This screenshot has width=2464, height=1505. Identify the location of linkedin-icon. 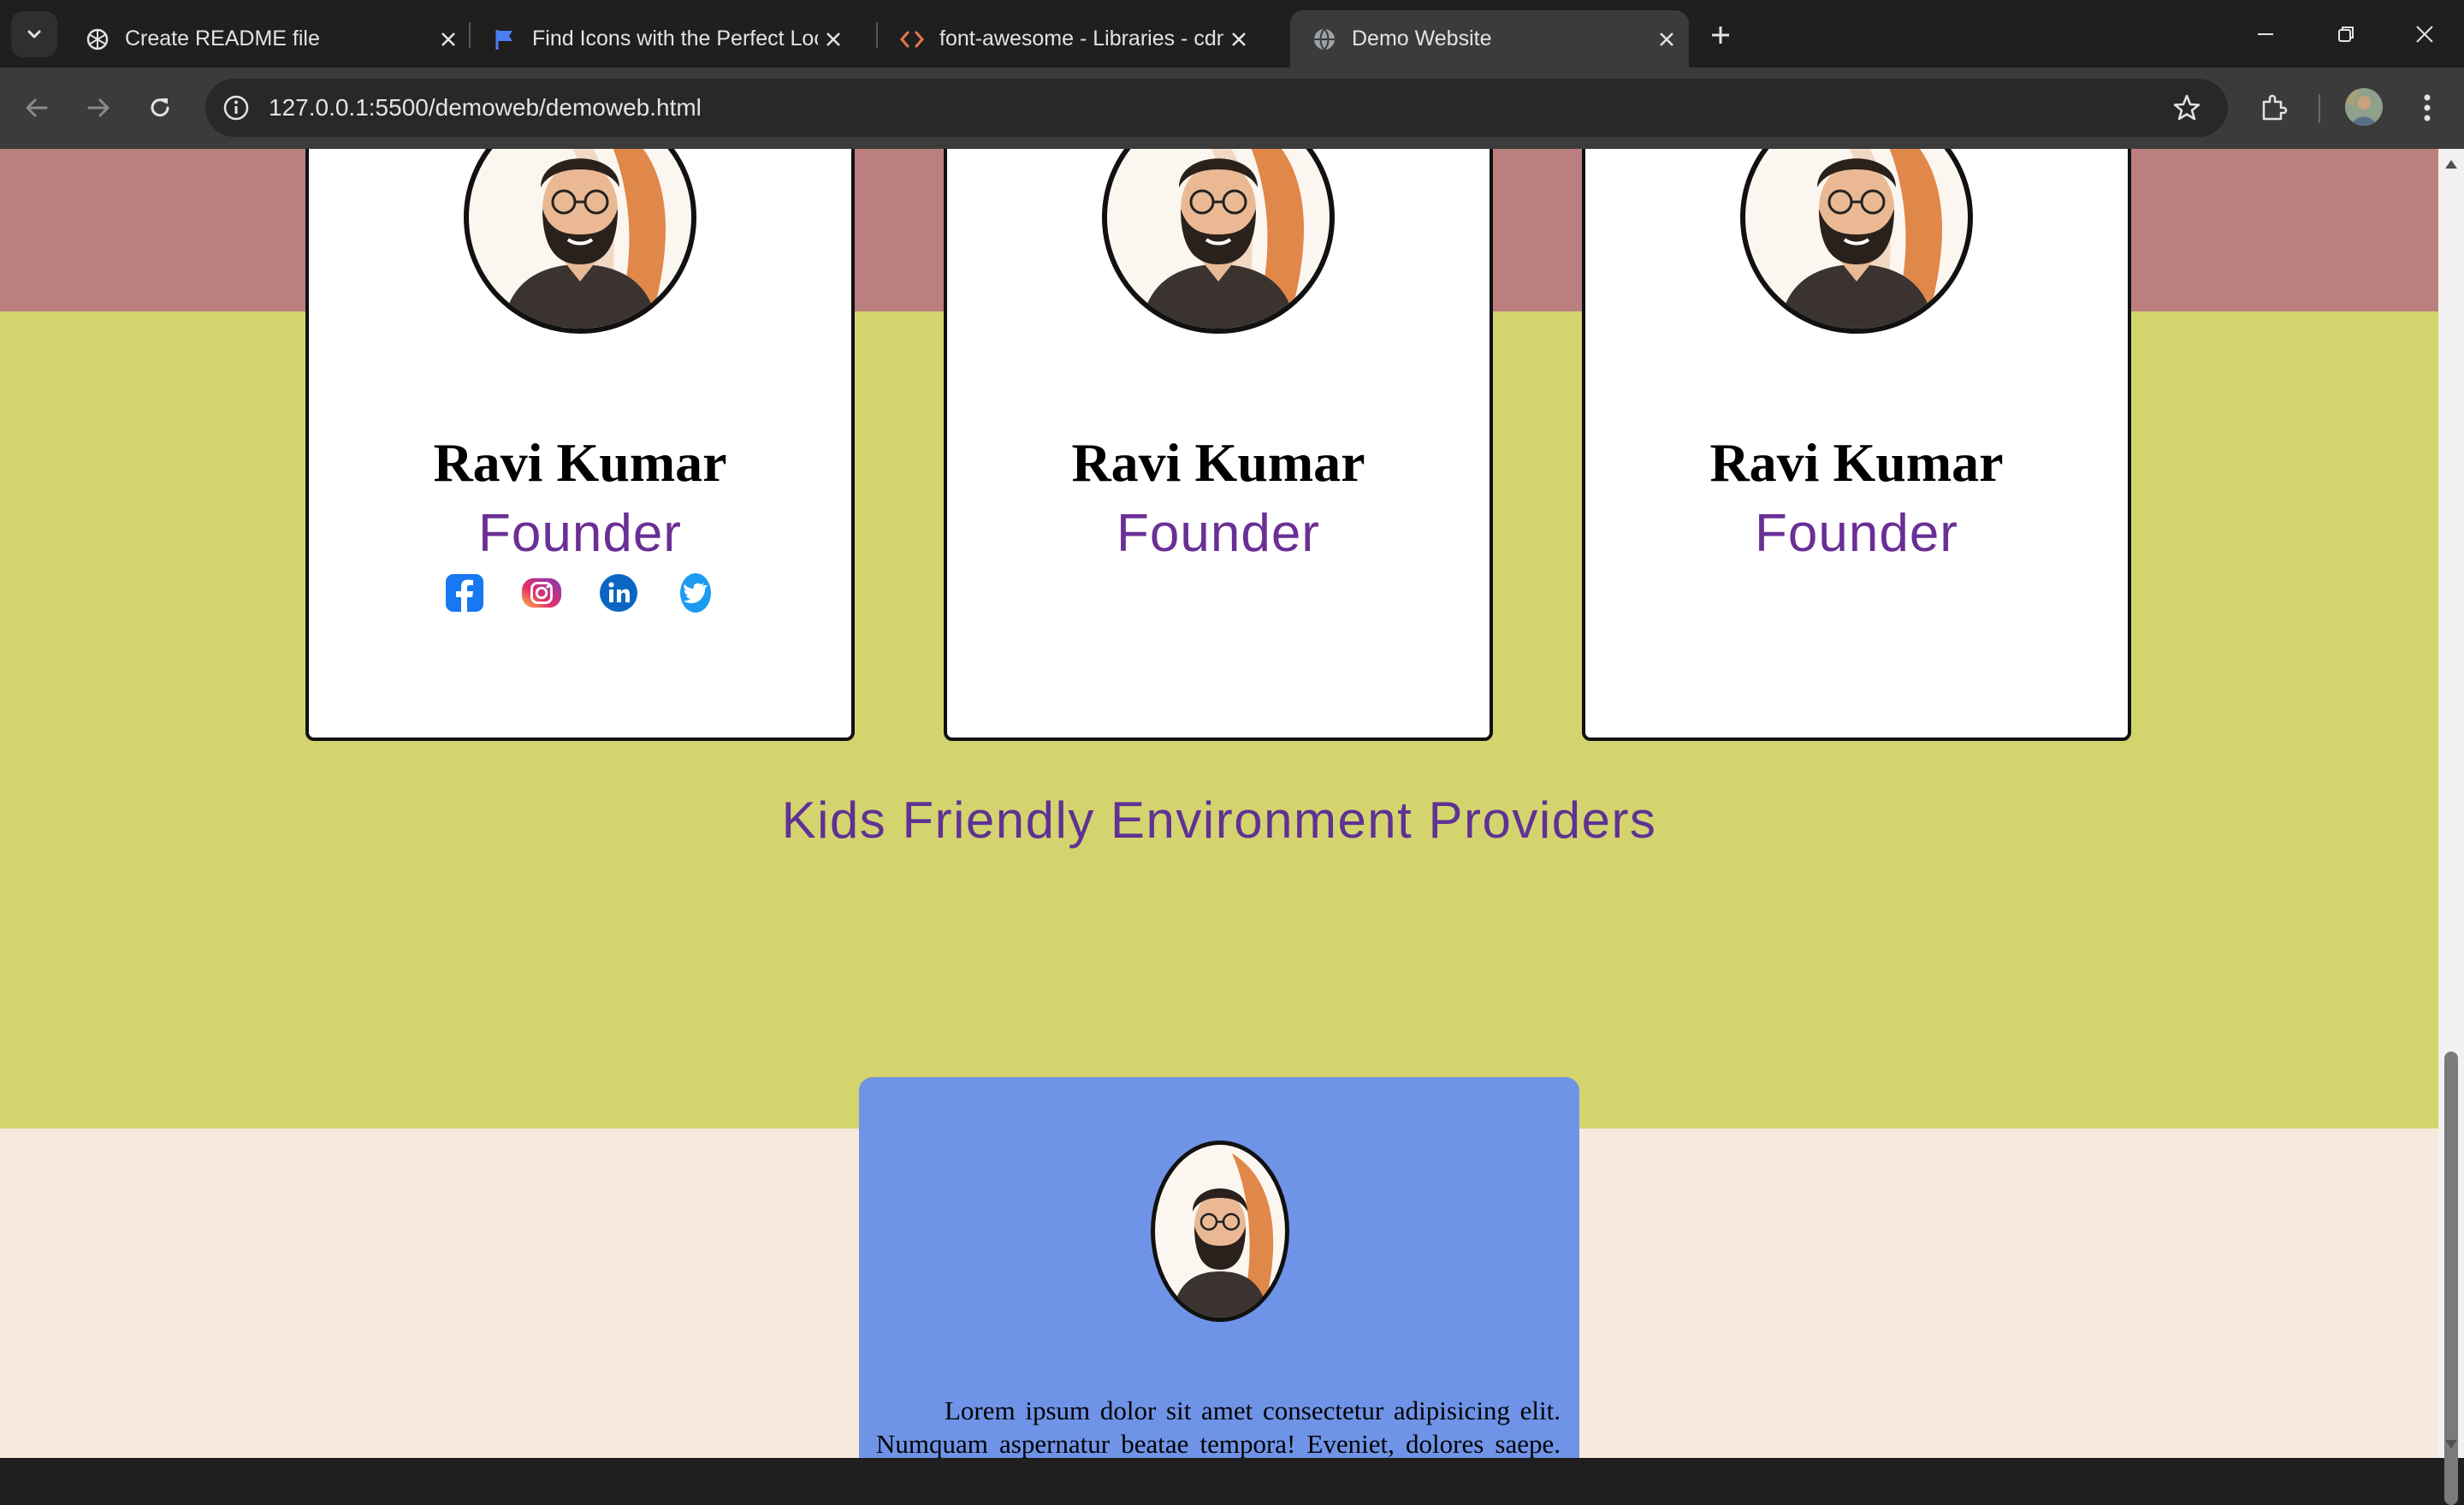
(618, 593).